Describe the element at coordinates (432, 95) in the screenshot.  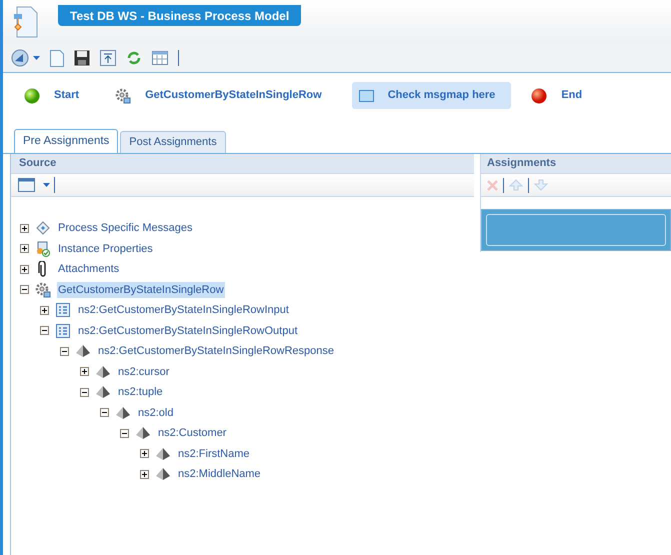
I see `flow-step: Check msgmap here` at that location.